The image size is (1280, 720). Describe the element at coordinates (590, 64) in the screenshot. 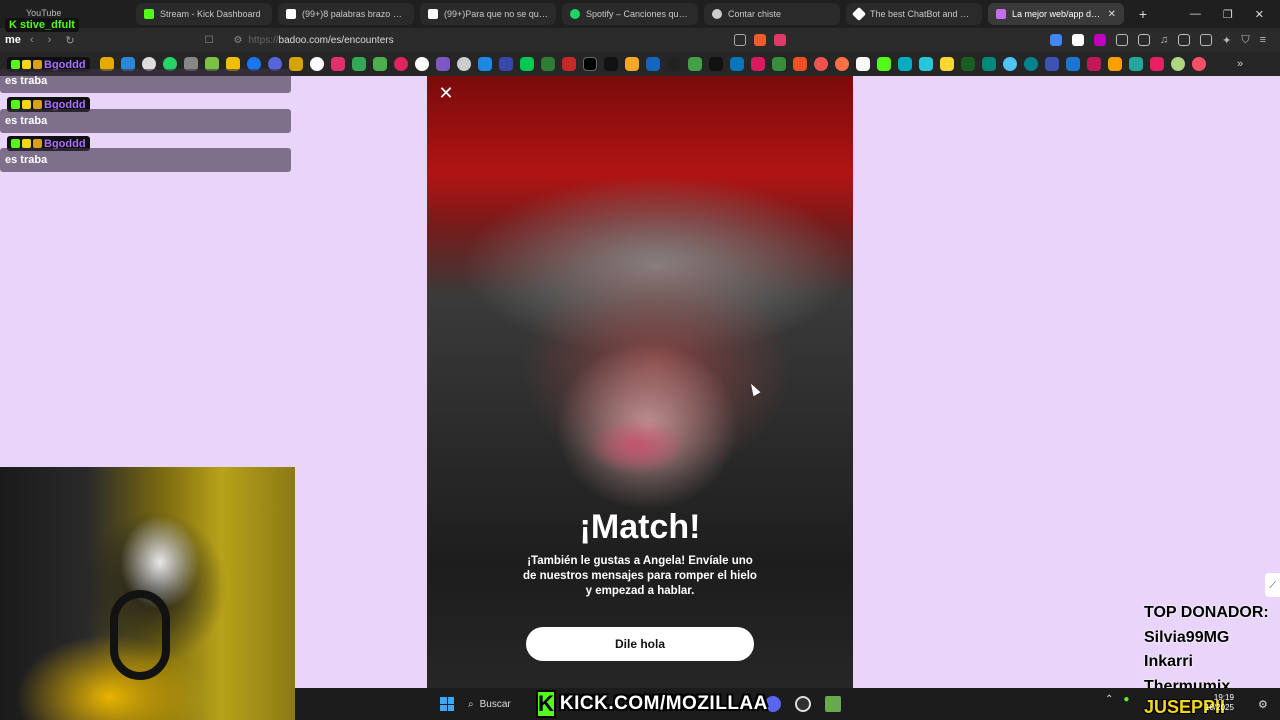

I see `x-icon` at that location.